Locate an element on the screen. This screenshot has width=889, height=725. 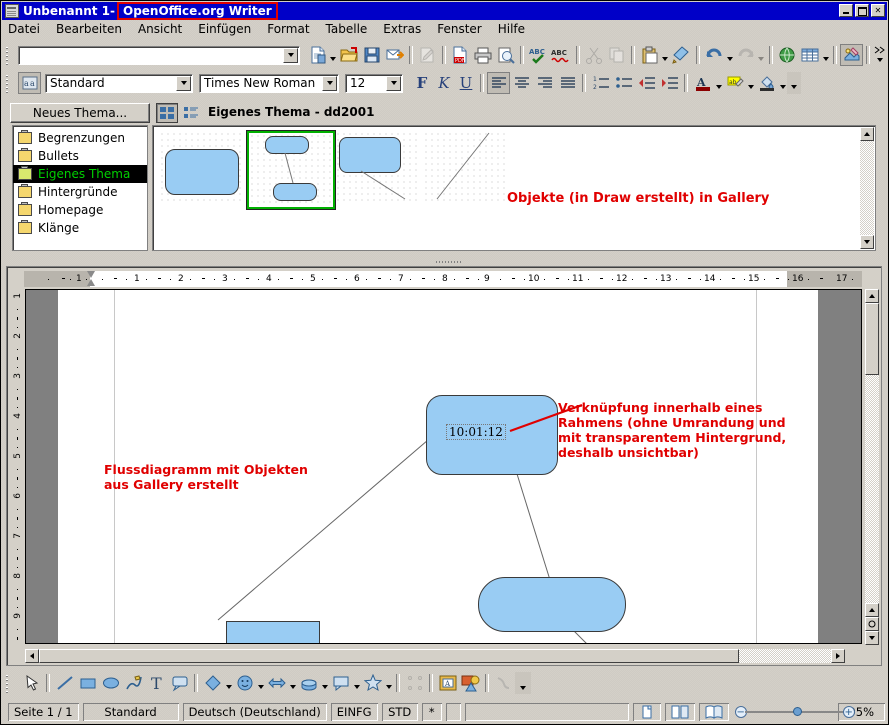
increase-indent-icon is located at coordinates (669, 83).